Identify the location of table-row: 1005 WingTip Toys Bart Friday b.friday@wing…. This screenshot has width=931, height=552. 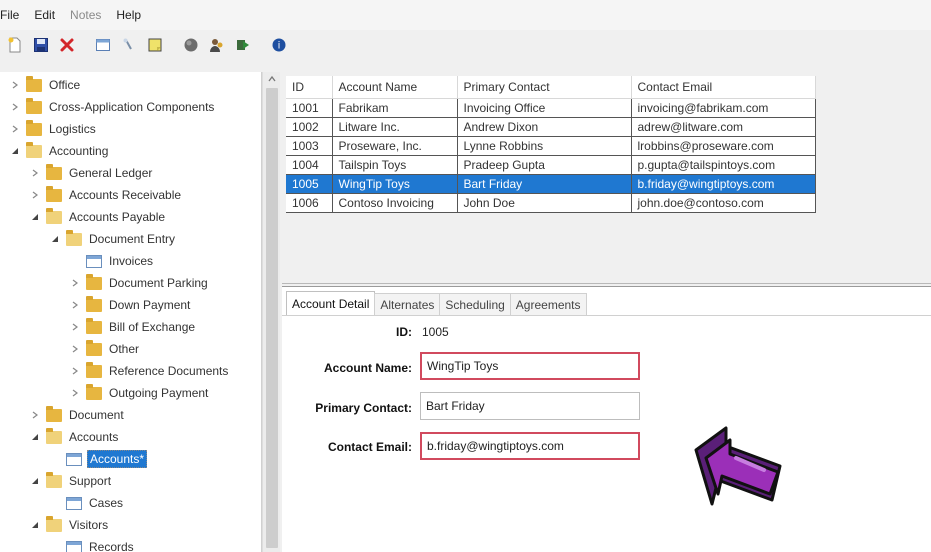
(551, 184).